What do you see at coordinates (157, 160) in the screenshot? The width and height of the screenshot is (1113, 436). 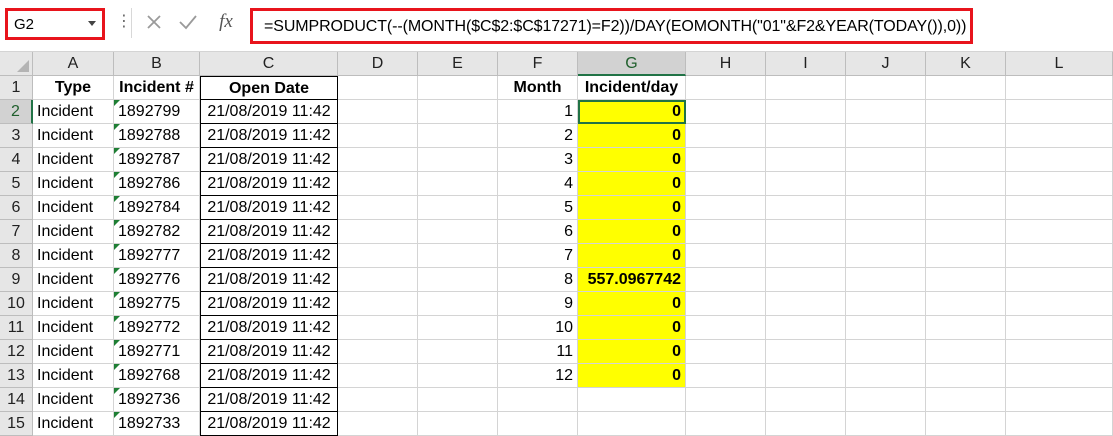 I see `cell-b4: 1892787` at bounding box center [157, 160].